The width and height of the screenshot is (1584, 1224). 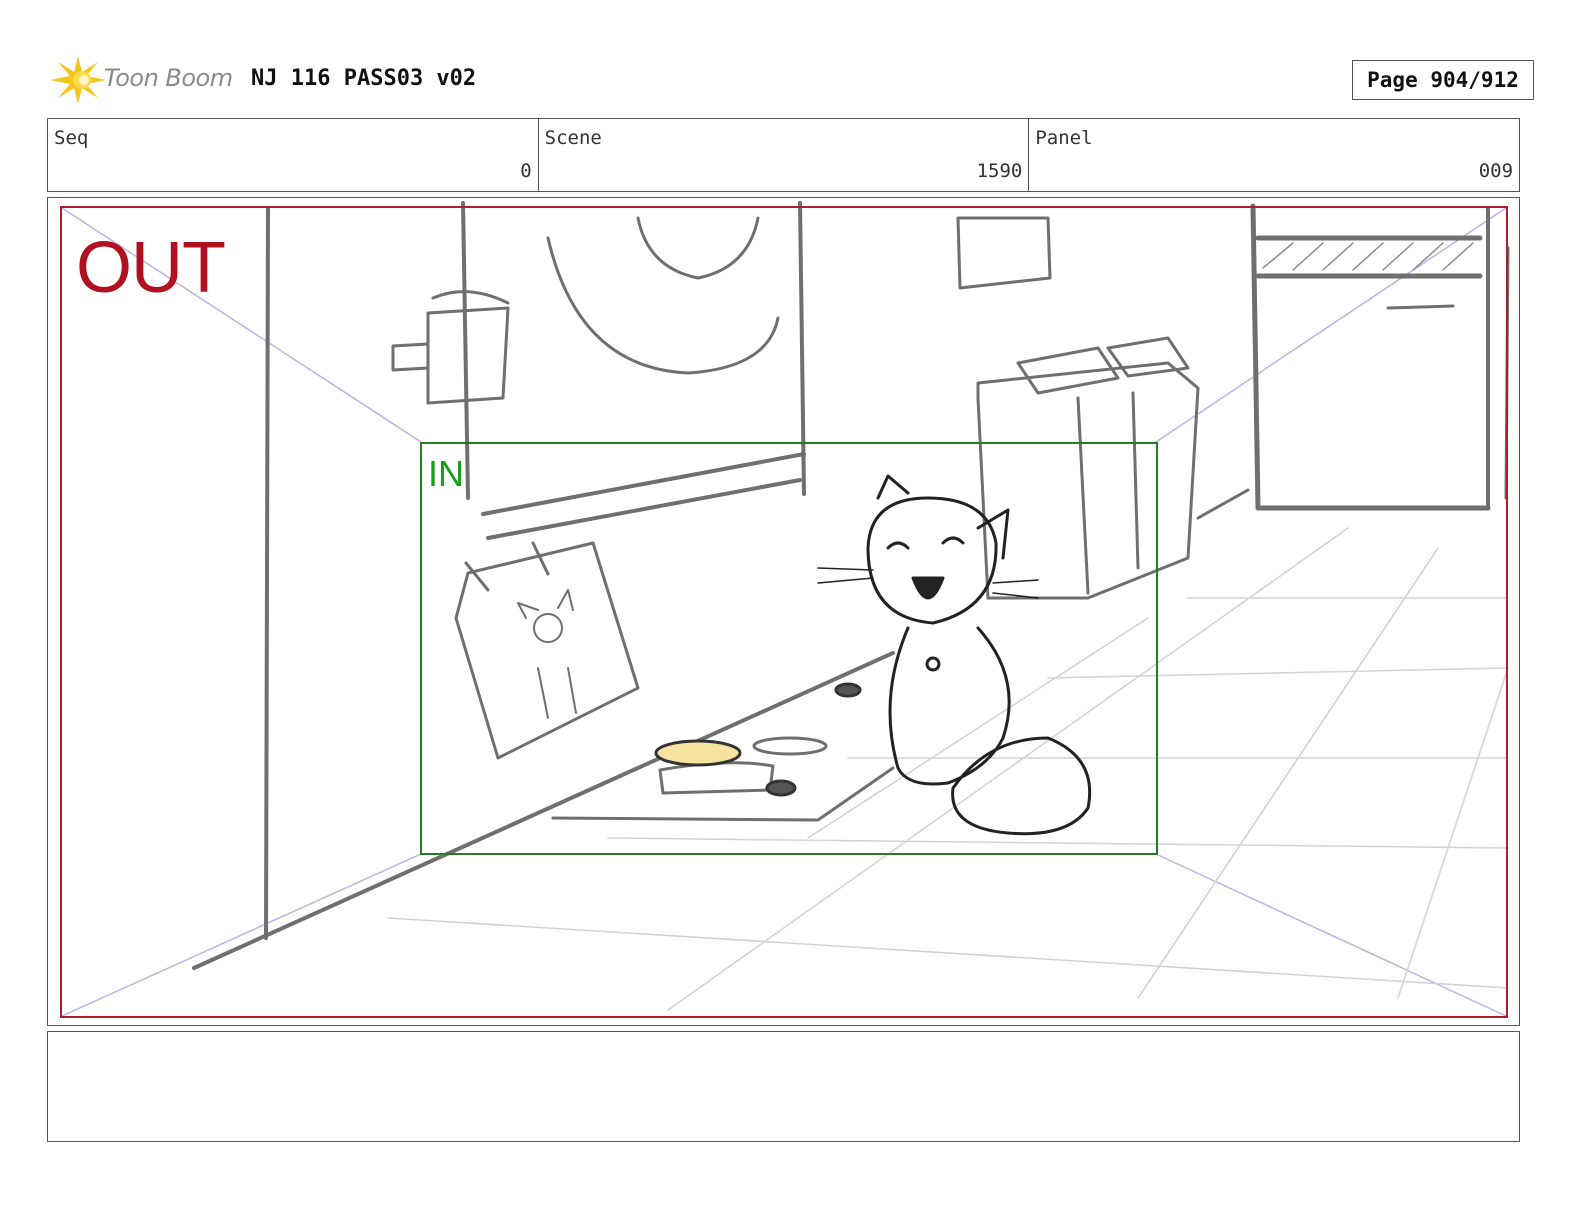 What do you see at coordinates (168, 78) in the screenshot?
I see `logo-text: Toon Boom` at bounding box center [168, 78].